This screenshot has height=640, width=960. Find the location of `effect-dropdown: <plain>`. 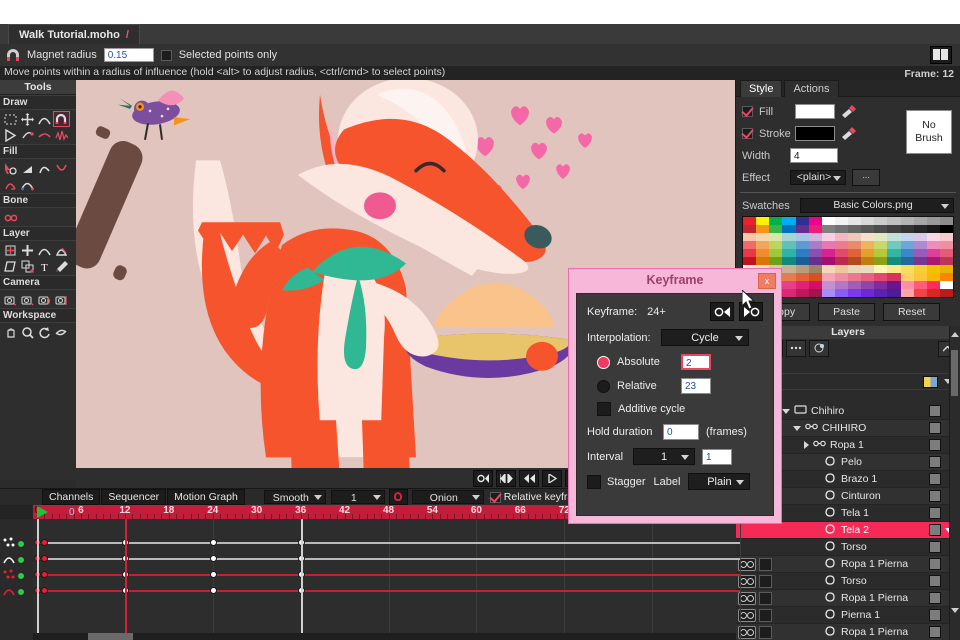

effect-dropdown: <plain> is located at coordinates (818, 177).